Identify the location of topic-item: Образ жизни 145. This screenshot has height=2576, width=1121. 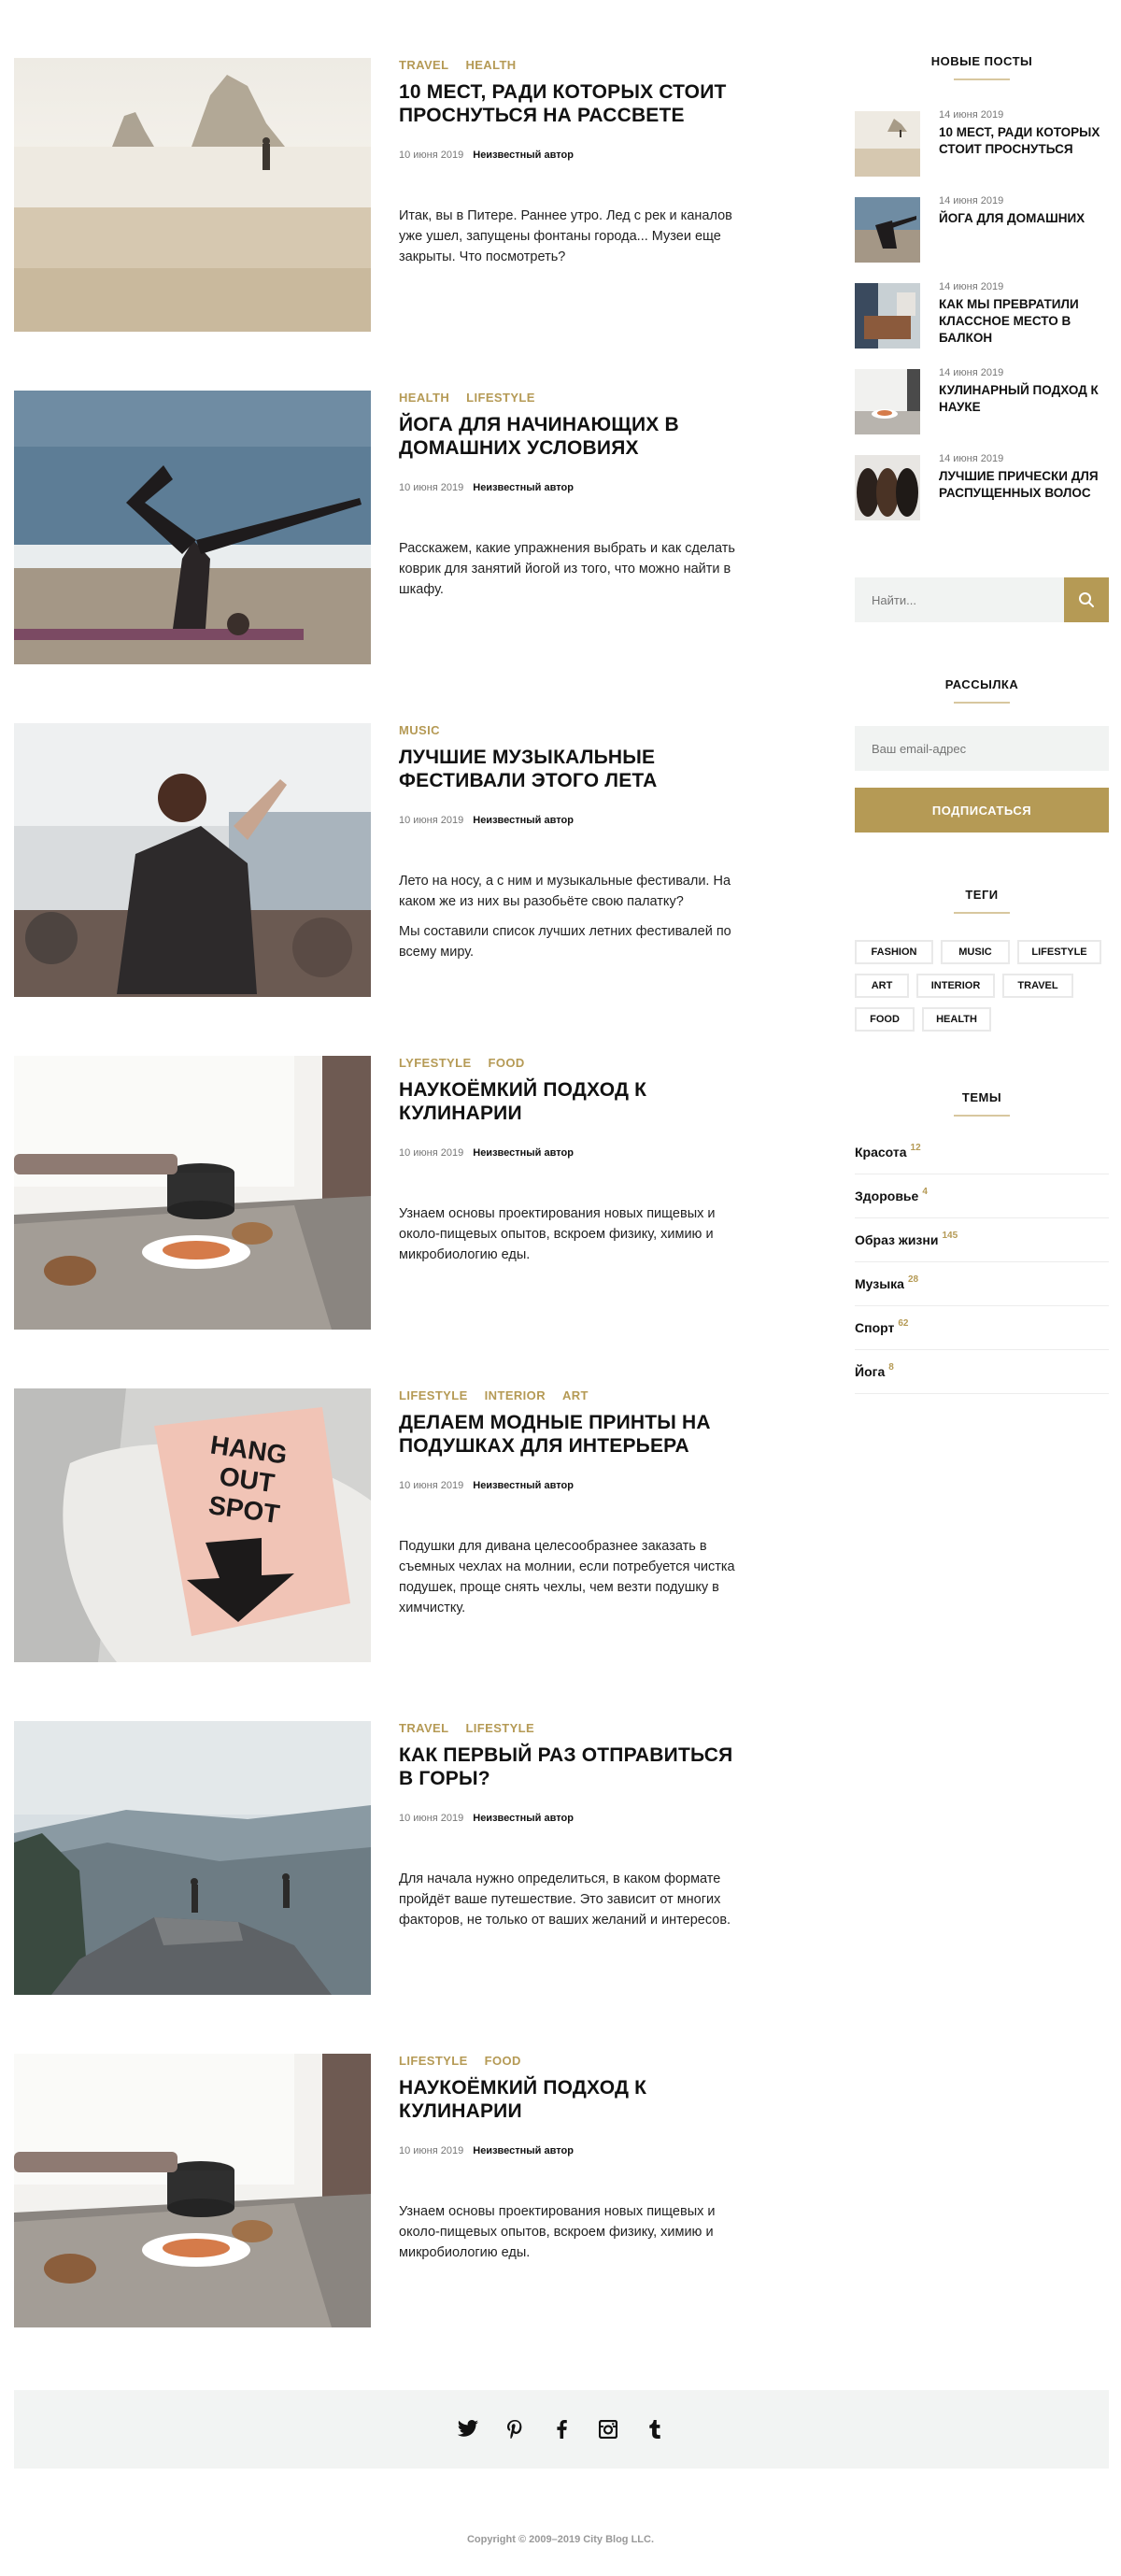
(982, 1240).